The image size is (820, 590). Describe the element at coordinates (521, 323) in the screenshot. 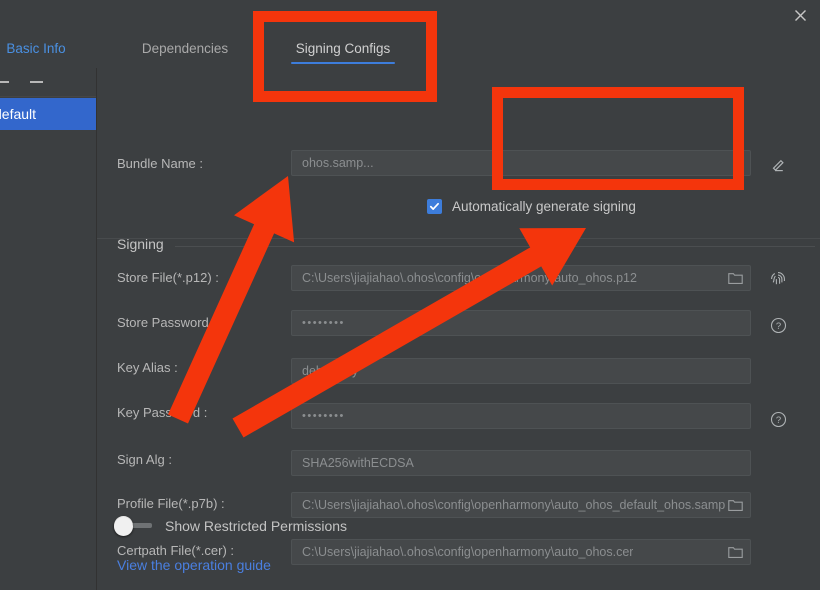

I see `store-password-input: ••••••••` at that location.